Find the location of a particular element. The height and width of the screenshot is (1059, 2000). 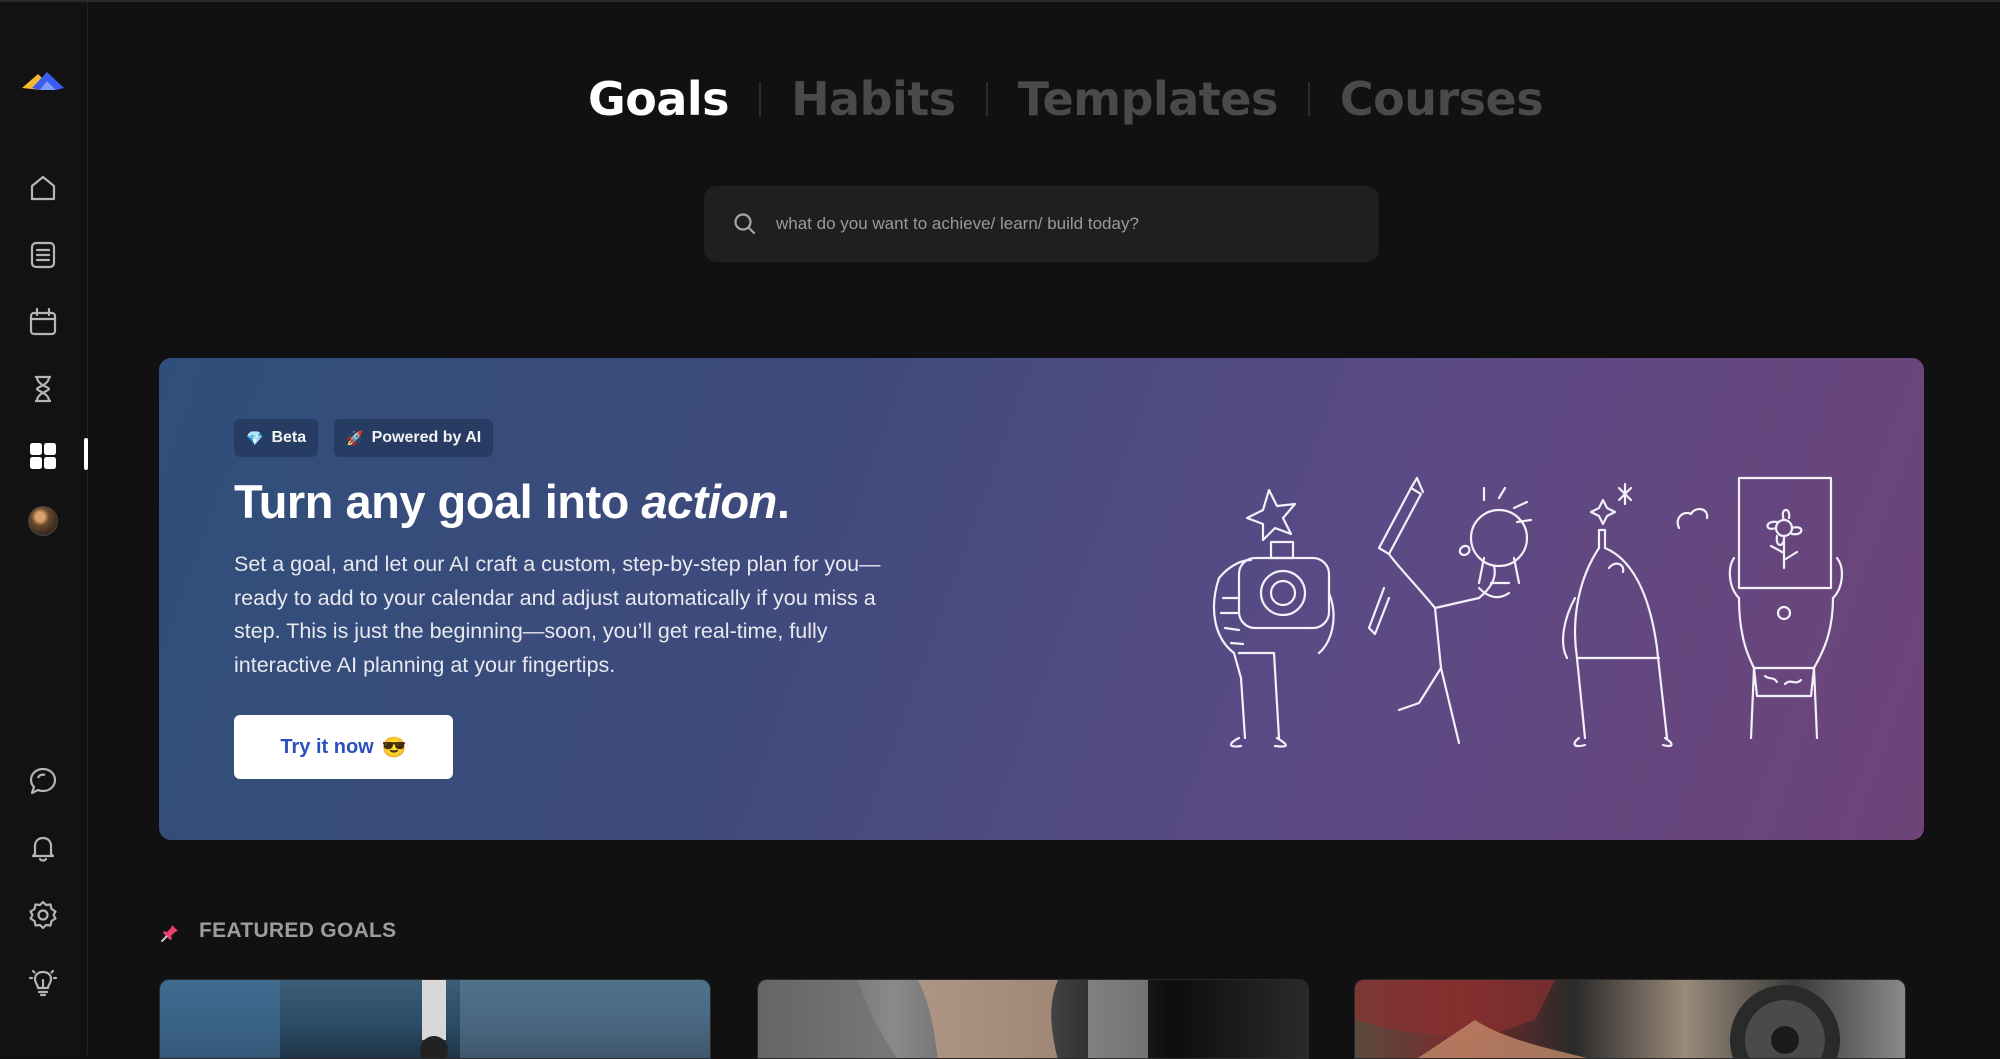

figure-drawing is located at coordinates (1785, 608).